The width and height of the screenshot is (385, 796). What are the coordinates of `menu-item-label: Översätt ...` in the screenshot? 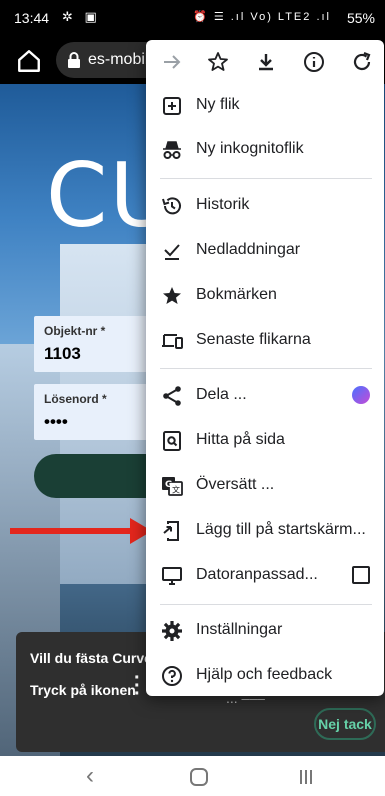 It's located at (235, 484).